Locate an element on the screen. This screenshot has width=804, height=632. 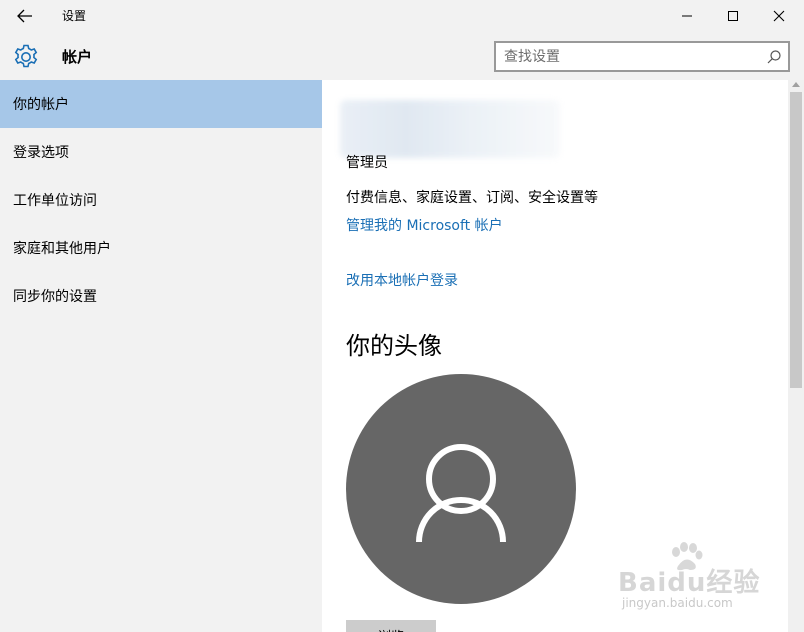
page-header: 帐户 is located at coordinates (402, 56).